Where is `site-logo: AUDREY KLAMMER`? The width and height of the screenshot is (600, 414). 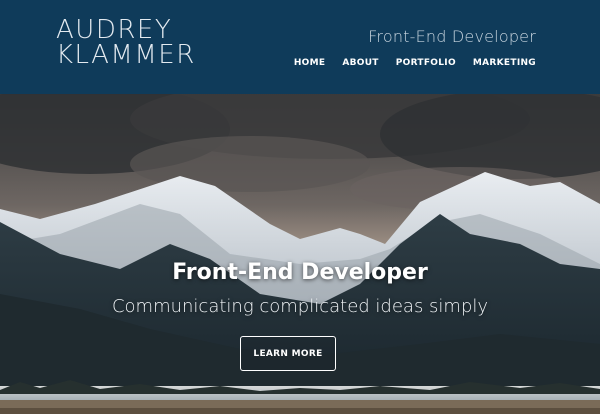 site-logo: AUDREY KLAMMER is located at coordinates (126, 43).